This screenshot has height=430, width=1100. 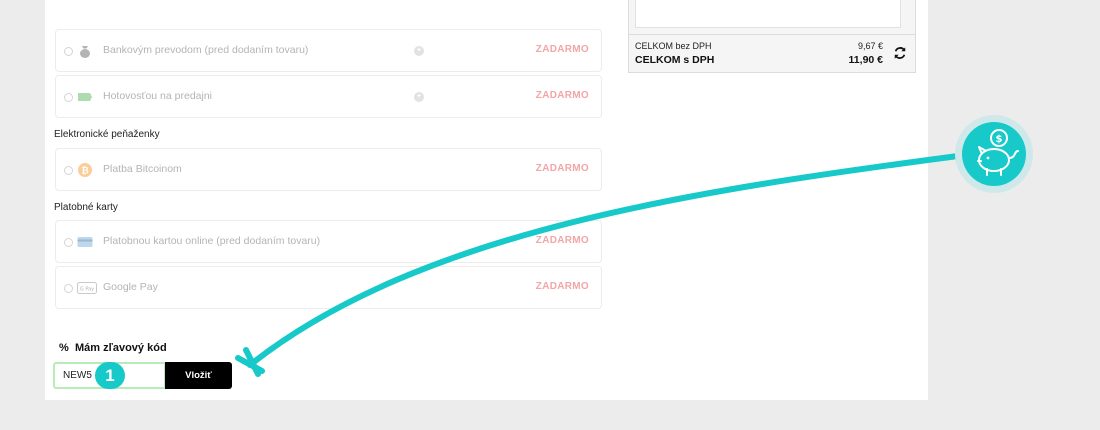 What do you see at coordinates (85, 97) in the screenshot?
I see `banknote-icon` at bounding box center [85, 97].